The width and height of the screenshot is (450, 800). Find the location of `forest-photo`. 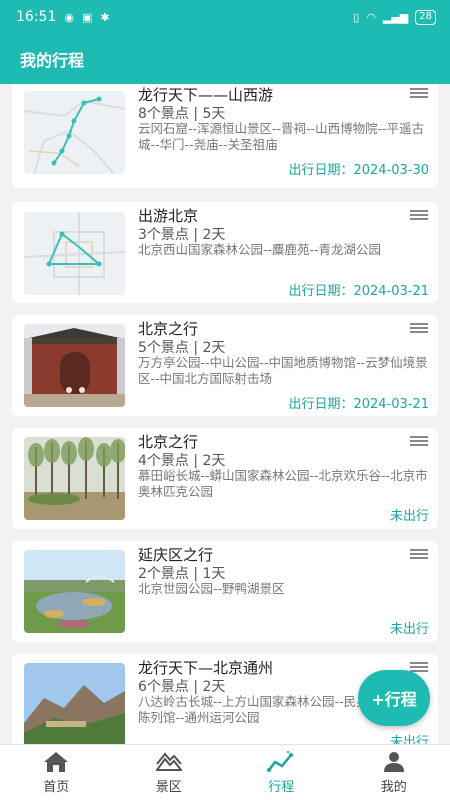

forest-photo is located at coordinates (74, 478).